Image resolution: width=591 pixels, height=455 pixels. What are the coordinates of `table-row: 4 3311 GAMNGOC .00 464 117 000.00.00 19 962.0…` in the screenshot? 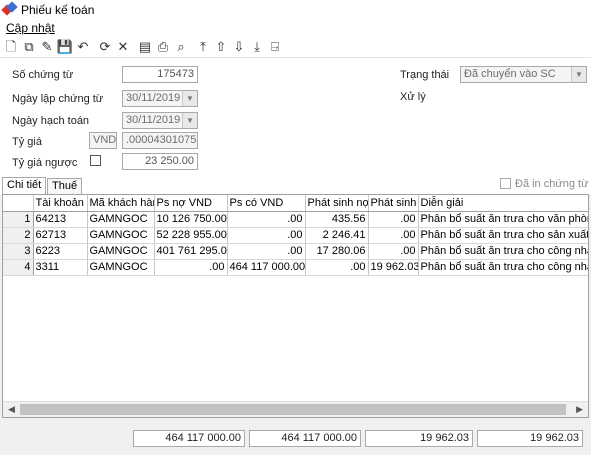 It's located at (295, 267).